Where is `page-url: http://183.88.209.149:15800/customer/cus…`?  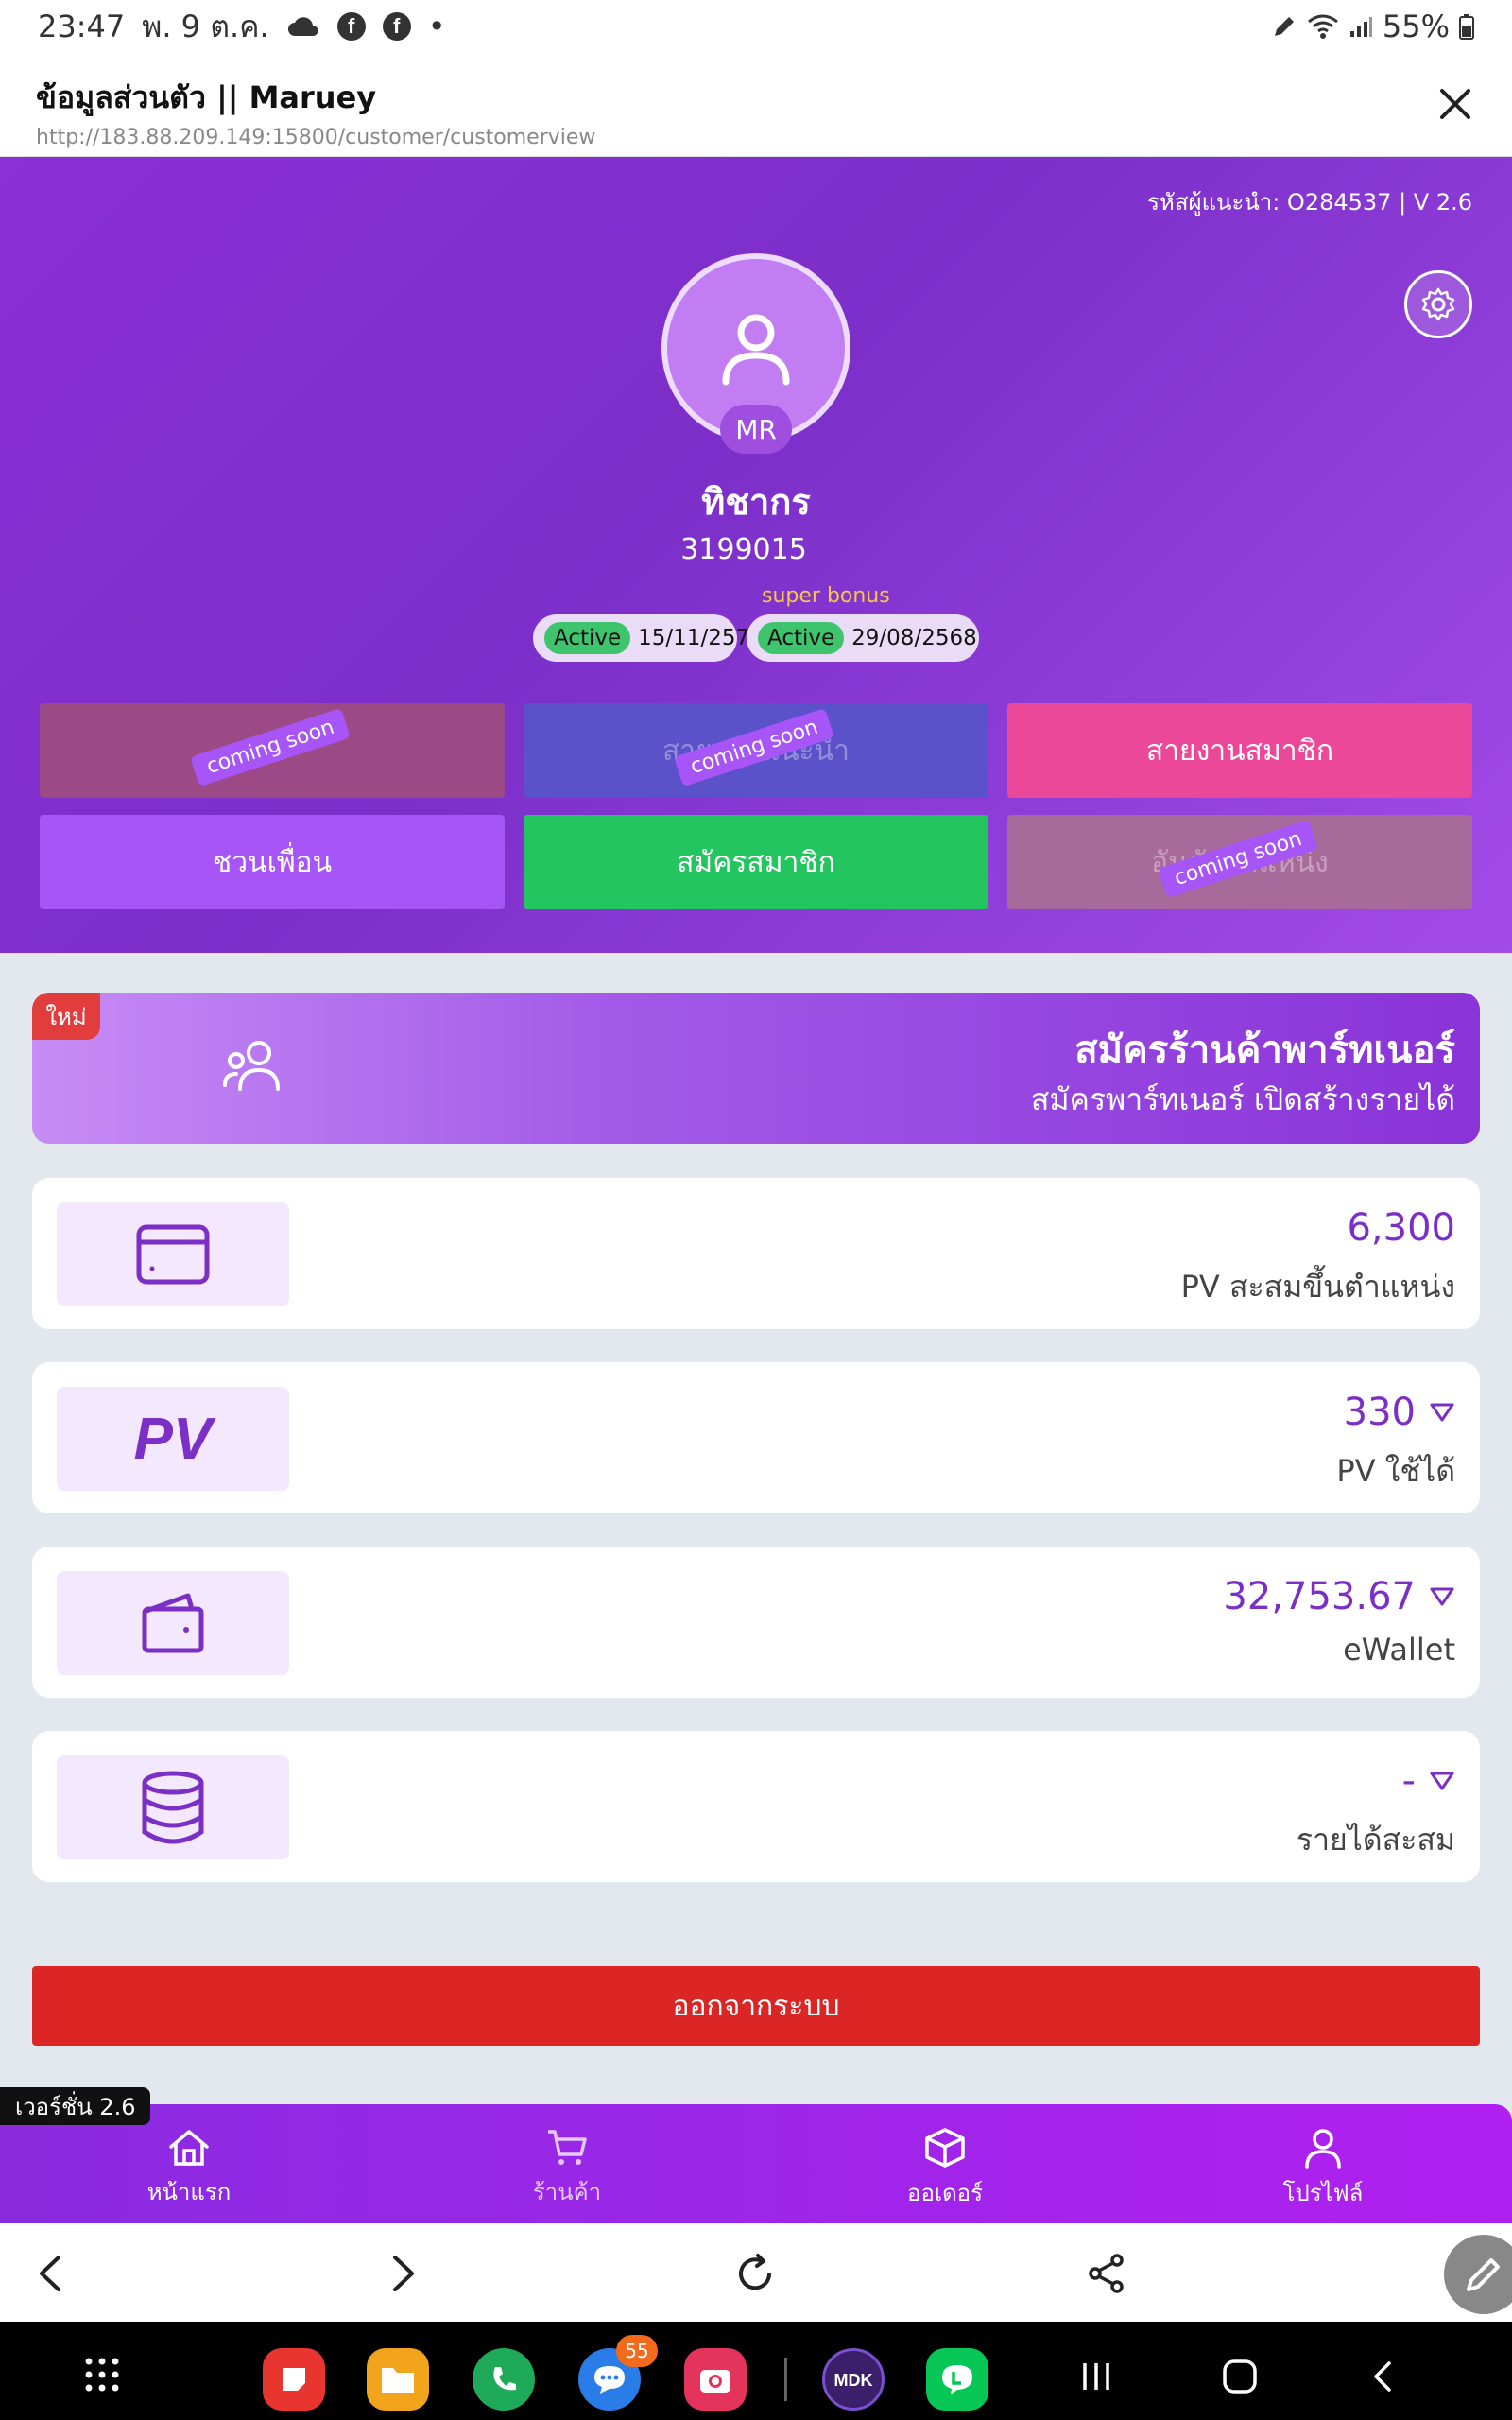
page-url: http://183.88.209.149:15800/customer/cus… is located at coordinates (756, 137).